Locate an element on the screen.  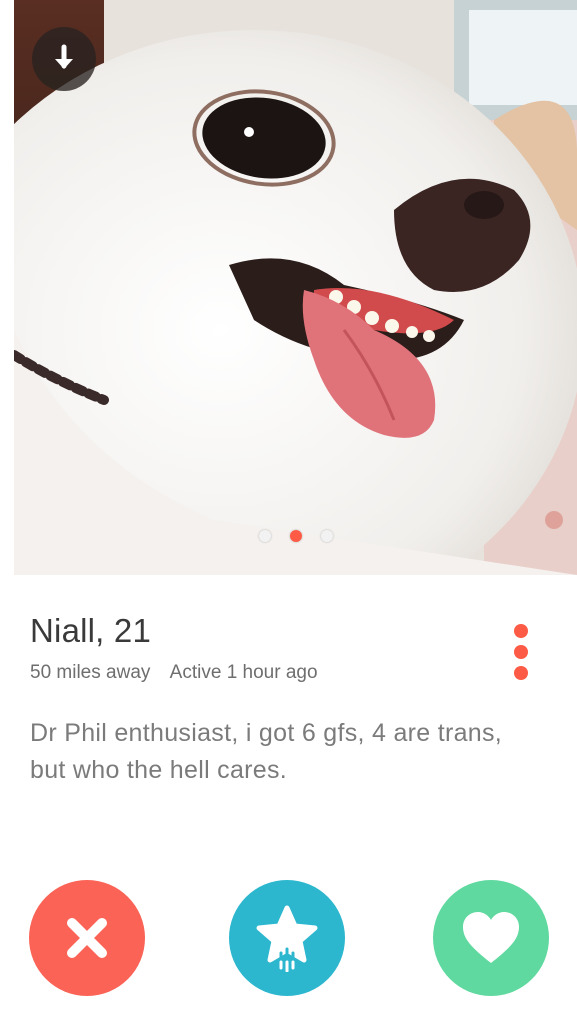
like-button is located at coordinates (491, 938).